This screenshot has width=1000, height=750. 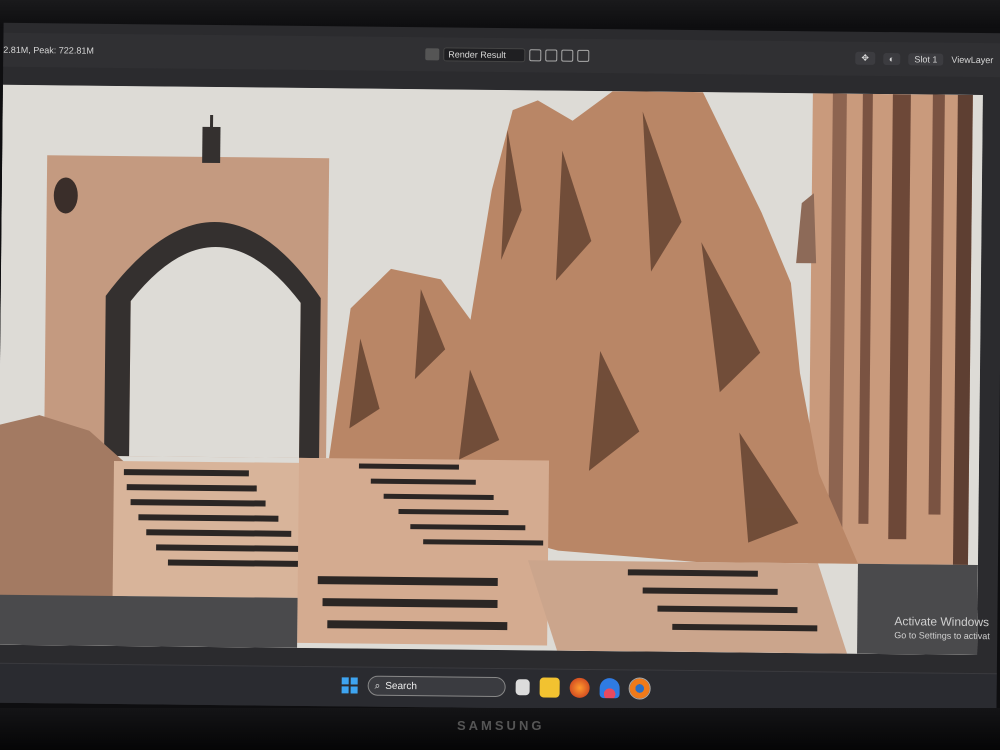 I want to click on stairs-center, so click(x=423, y=551).